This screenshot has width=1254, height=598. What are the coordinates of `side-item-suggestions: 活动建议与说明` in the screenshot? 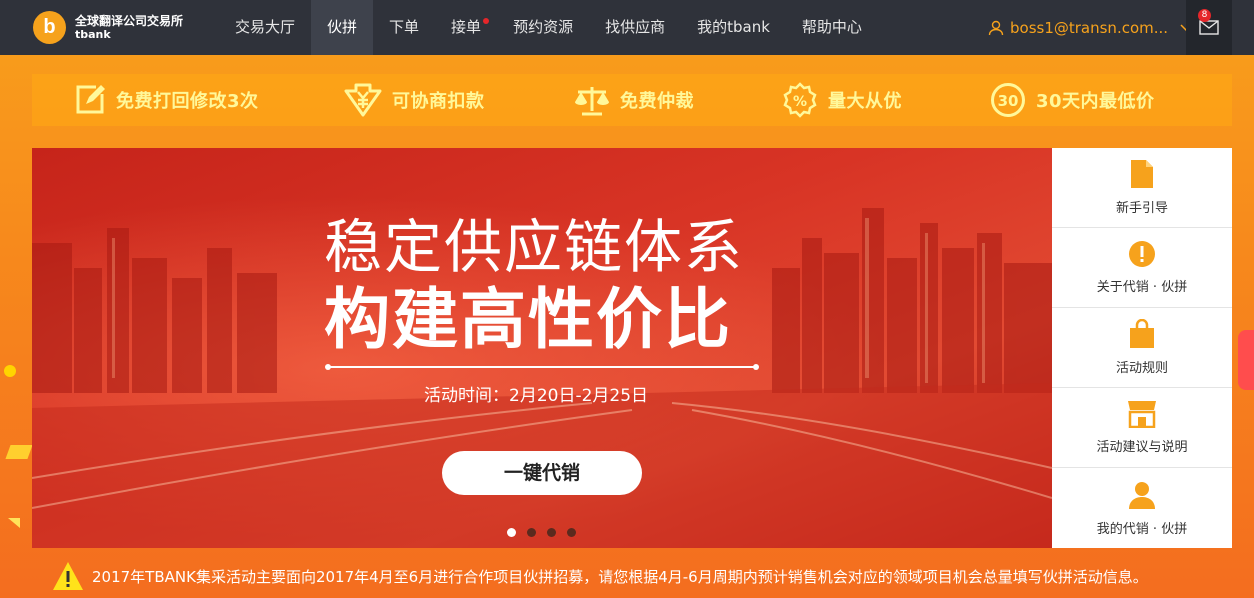 It's located at (1142, 428).